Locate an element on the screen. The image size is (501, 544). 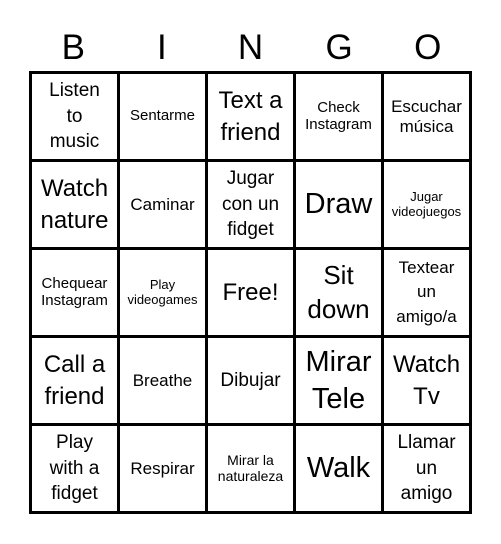
bingo-cell: Call a friend is located at coordinates (74, 380).